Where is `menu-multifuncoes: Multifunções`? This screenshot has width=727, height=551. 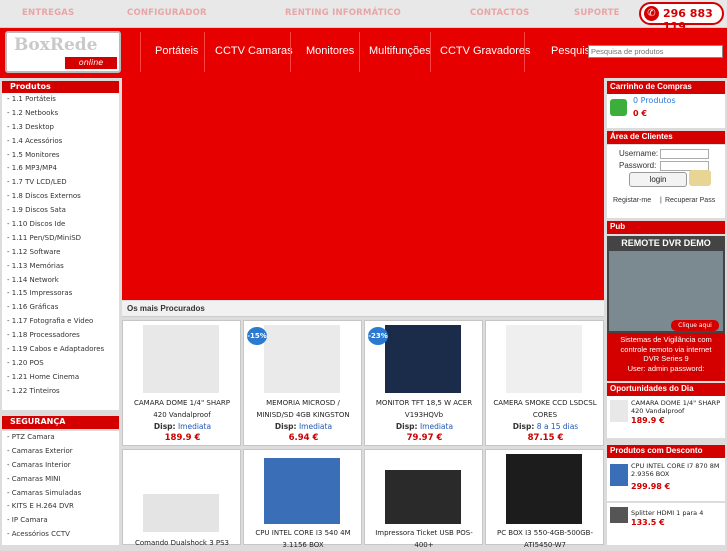 menu-multifuncoes: Multifunções is located at coordinates (400, 51).